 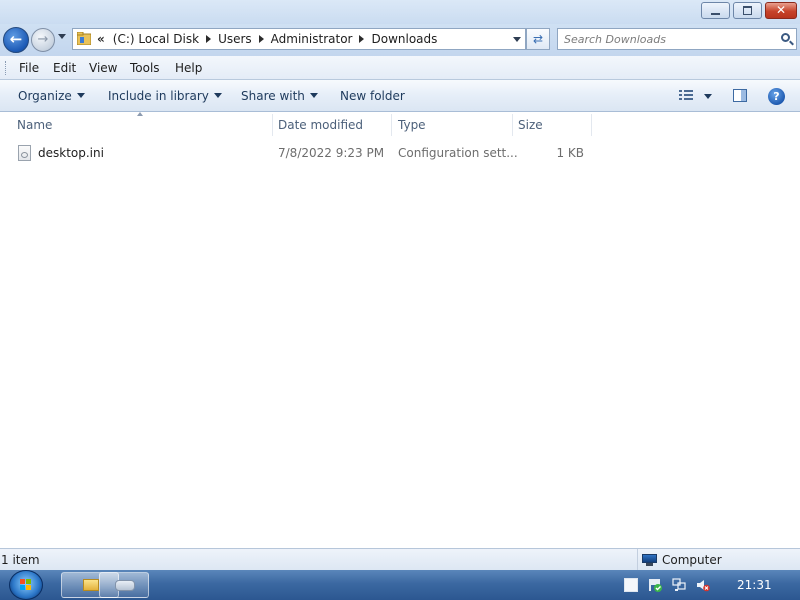 What do you see at coordinates (156, 39) in the screenshot?
I see `breadcrumb-item-local-disk: (C:) Local Disk` at bounding box center [156, 39].